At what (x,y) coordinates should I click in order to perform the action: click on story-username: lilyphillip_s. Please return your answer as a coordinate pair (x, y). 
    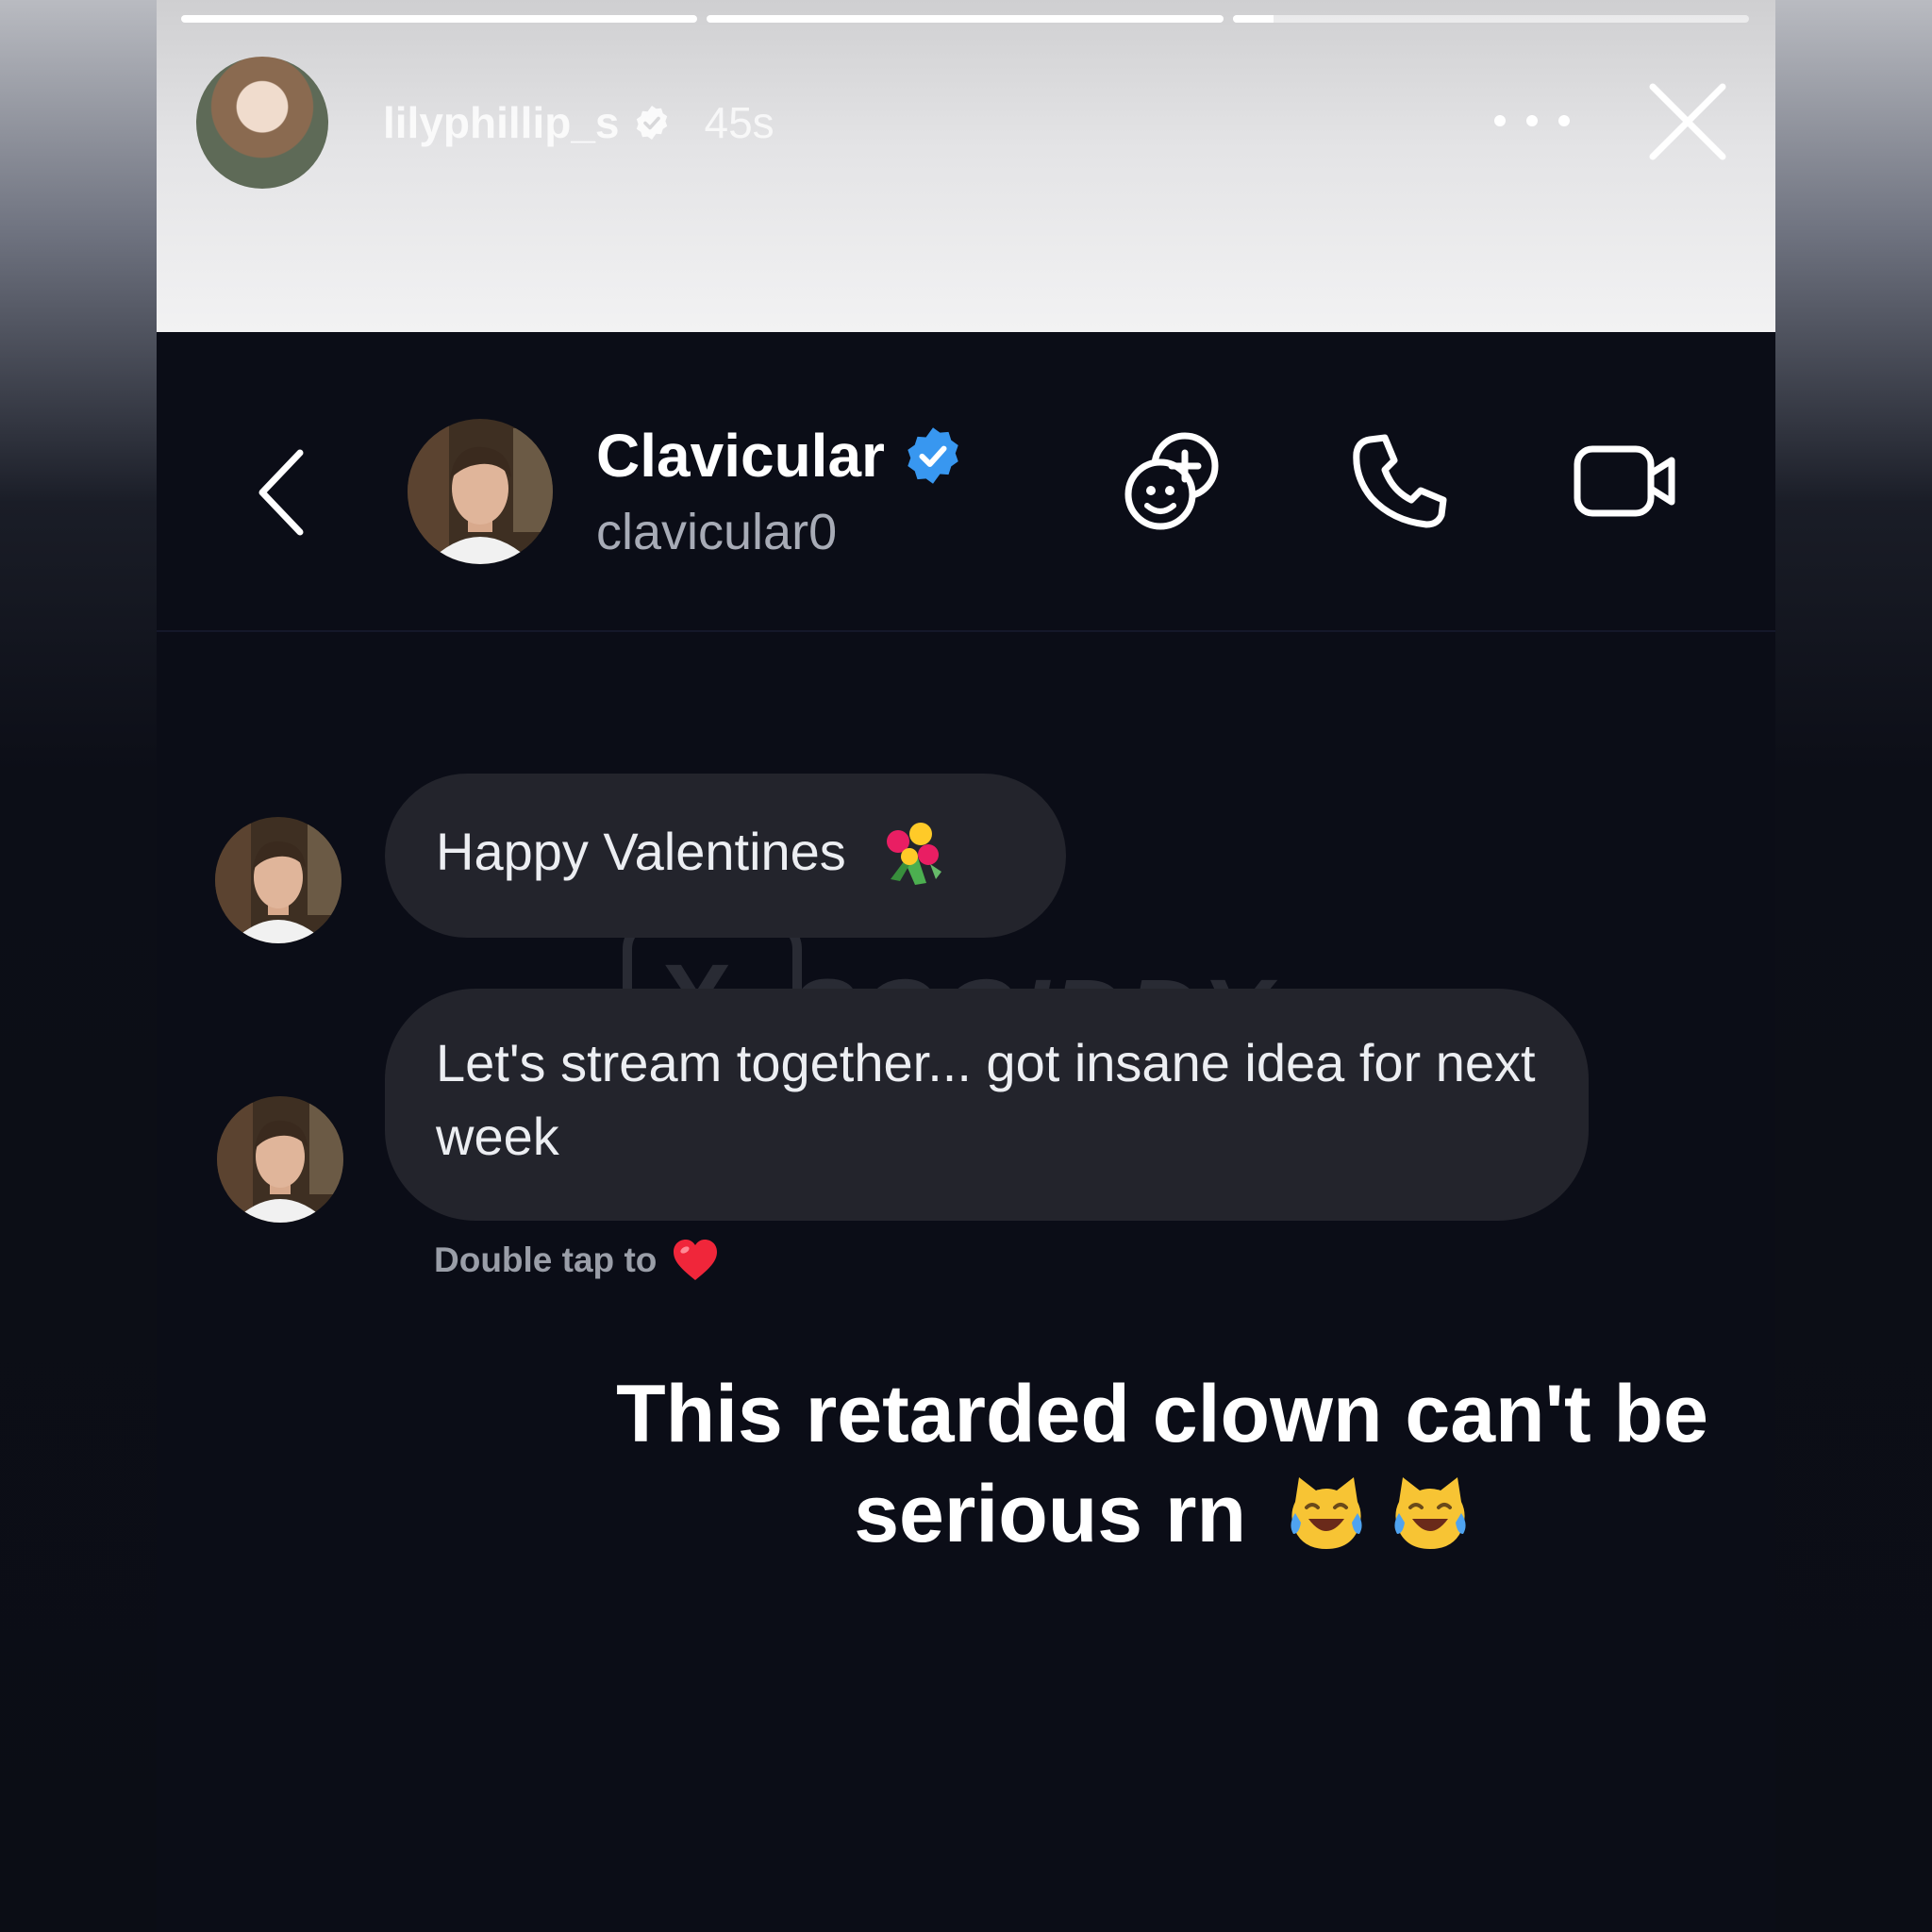
    Looking at the image, I should click on (501, 123).